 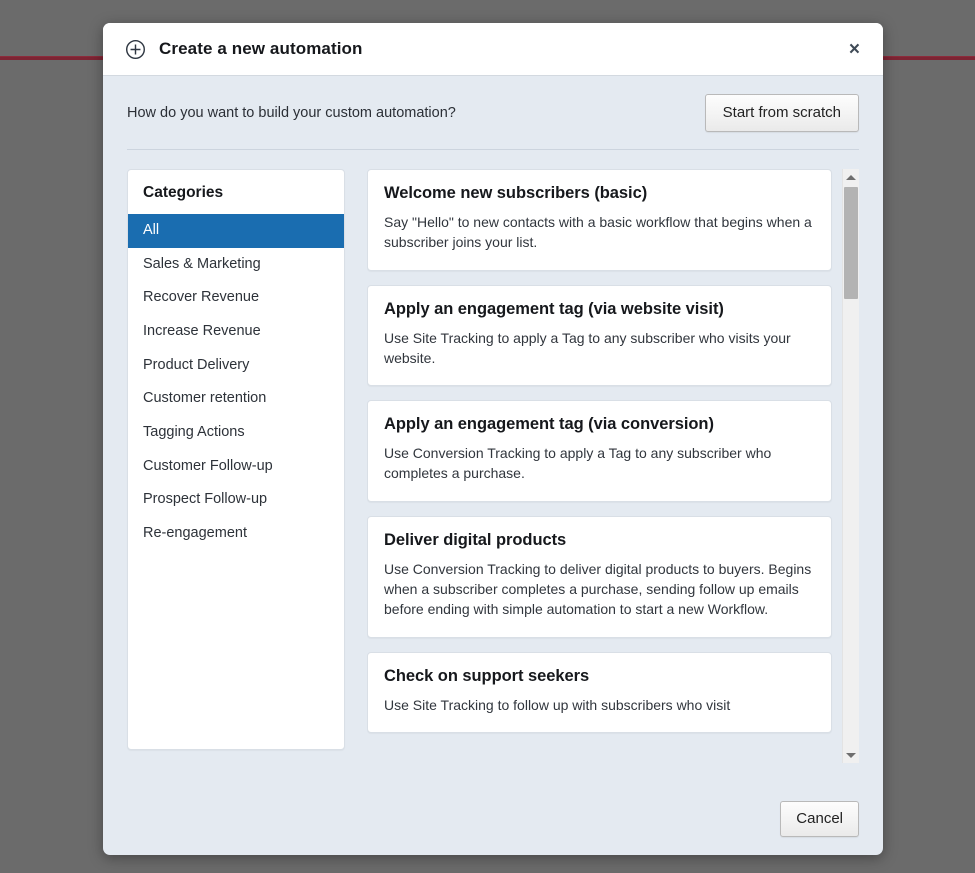 I want to click on category-item-tagging-actions: Tagging Actions, so click(x=236, y=433).